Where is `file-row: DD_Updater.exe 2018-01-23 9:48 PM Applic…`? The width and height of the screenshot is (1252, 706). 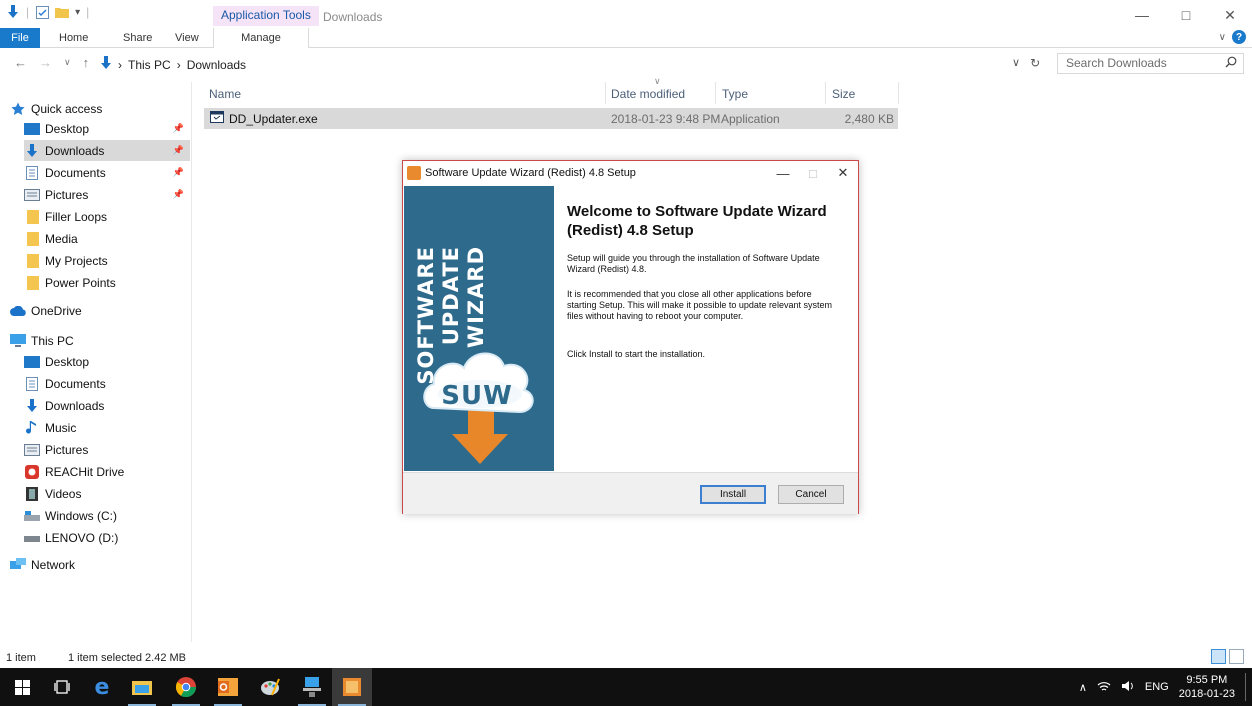 file-row: DD_Updater.exe 2018-01-23 9:48 PM Applic… is located at coordinates (551, 118).